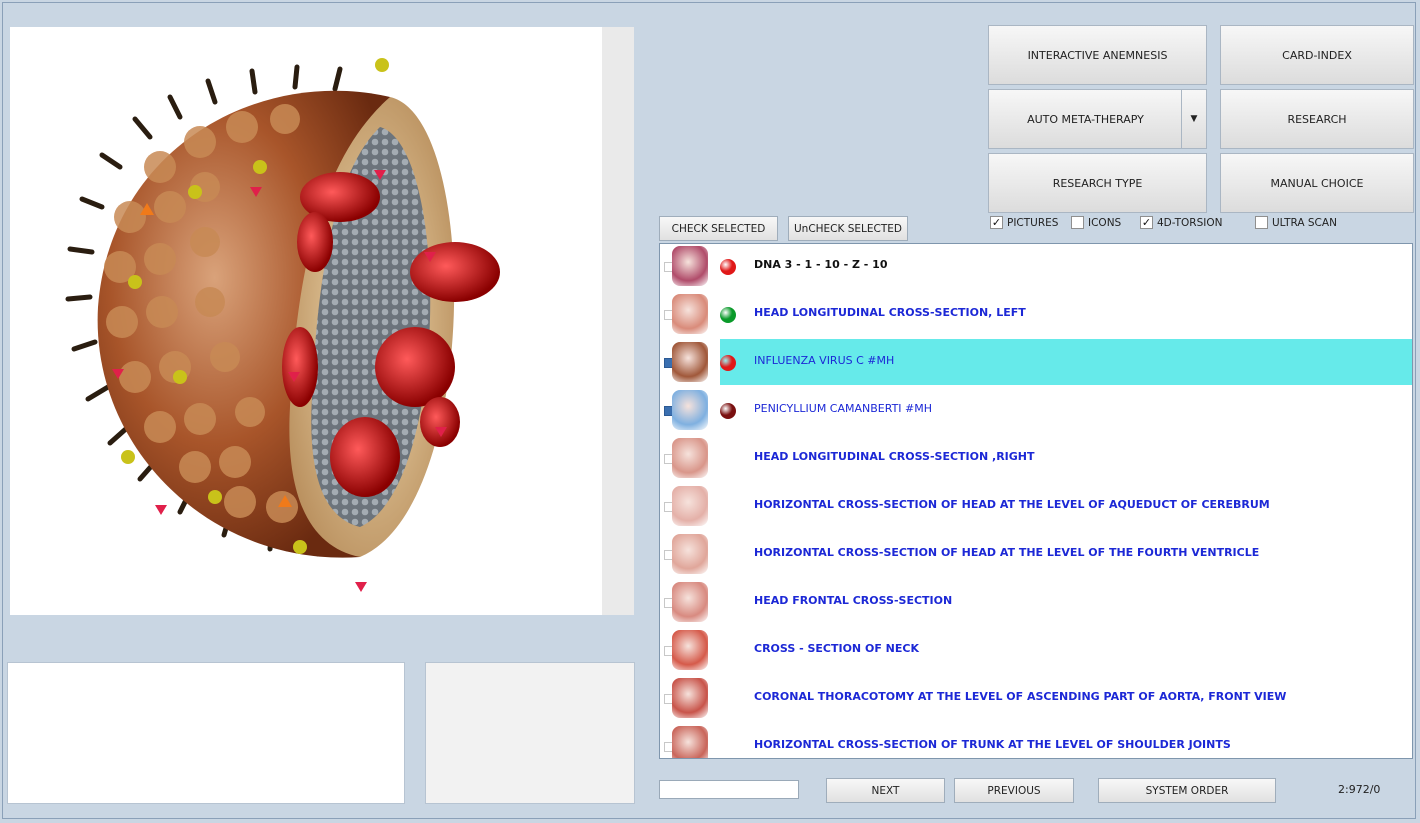 This screenshot has height=823, width=1420. I want to click on auto-meta-therapy-button: AUTO META-THERAPY ▼, so click(1097, 119).